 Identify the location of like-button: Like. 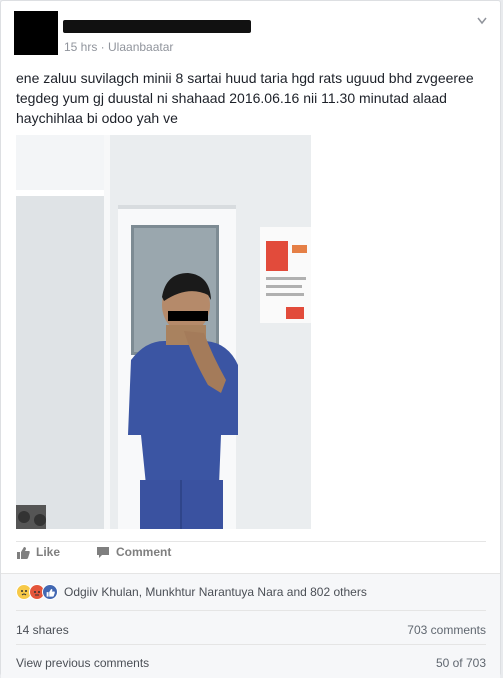
(38, 552).